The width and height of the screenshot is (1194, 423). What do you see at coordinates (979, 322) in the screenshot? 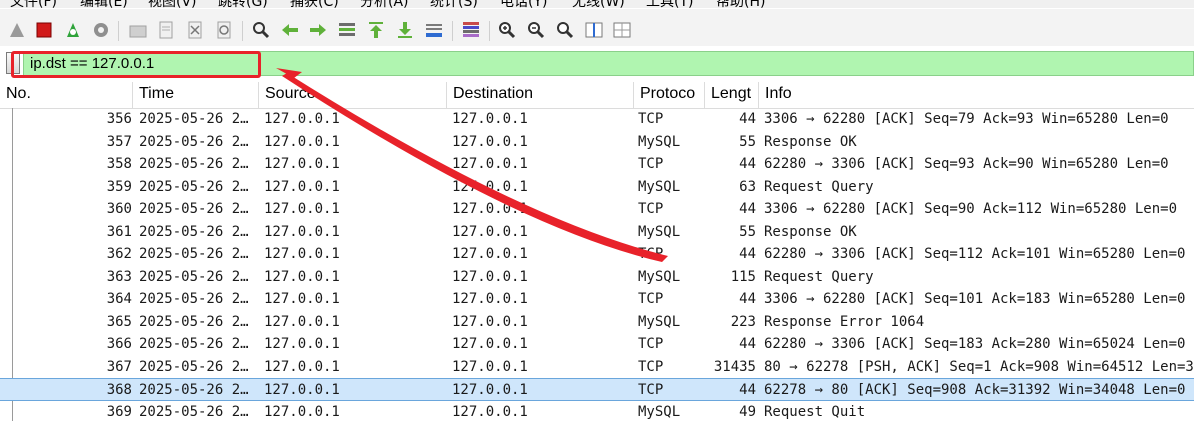
I see `packet-info: Response Error 1064` at bounding box center [979, 322].